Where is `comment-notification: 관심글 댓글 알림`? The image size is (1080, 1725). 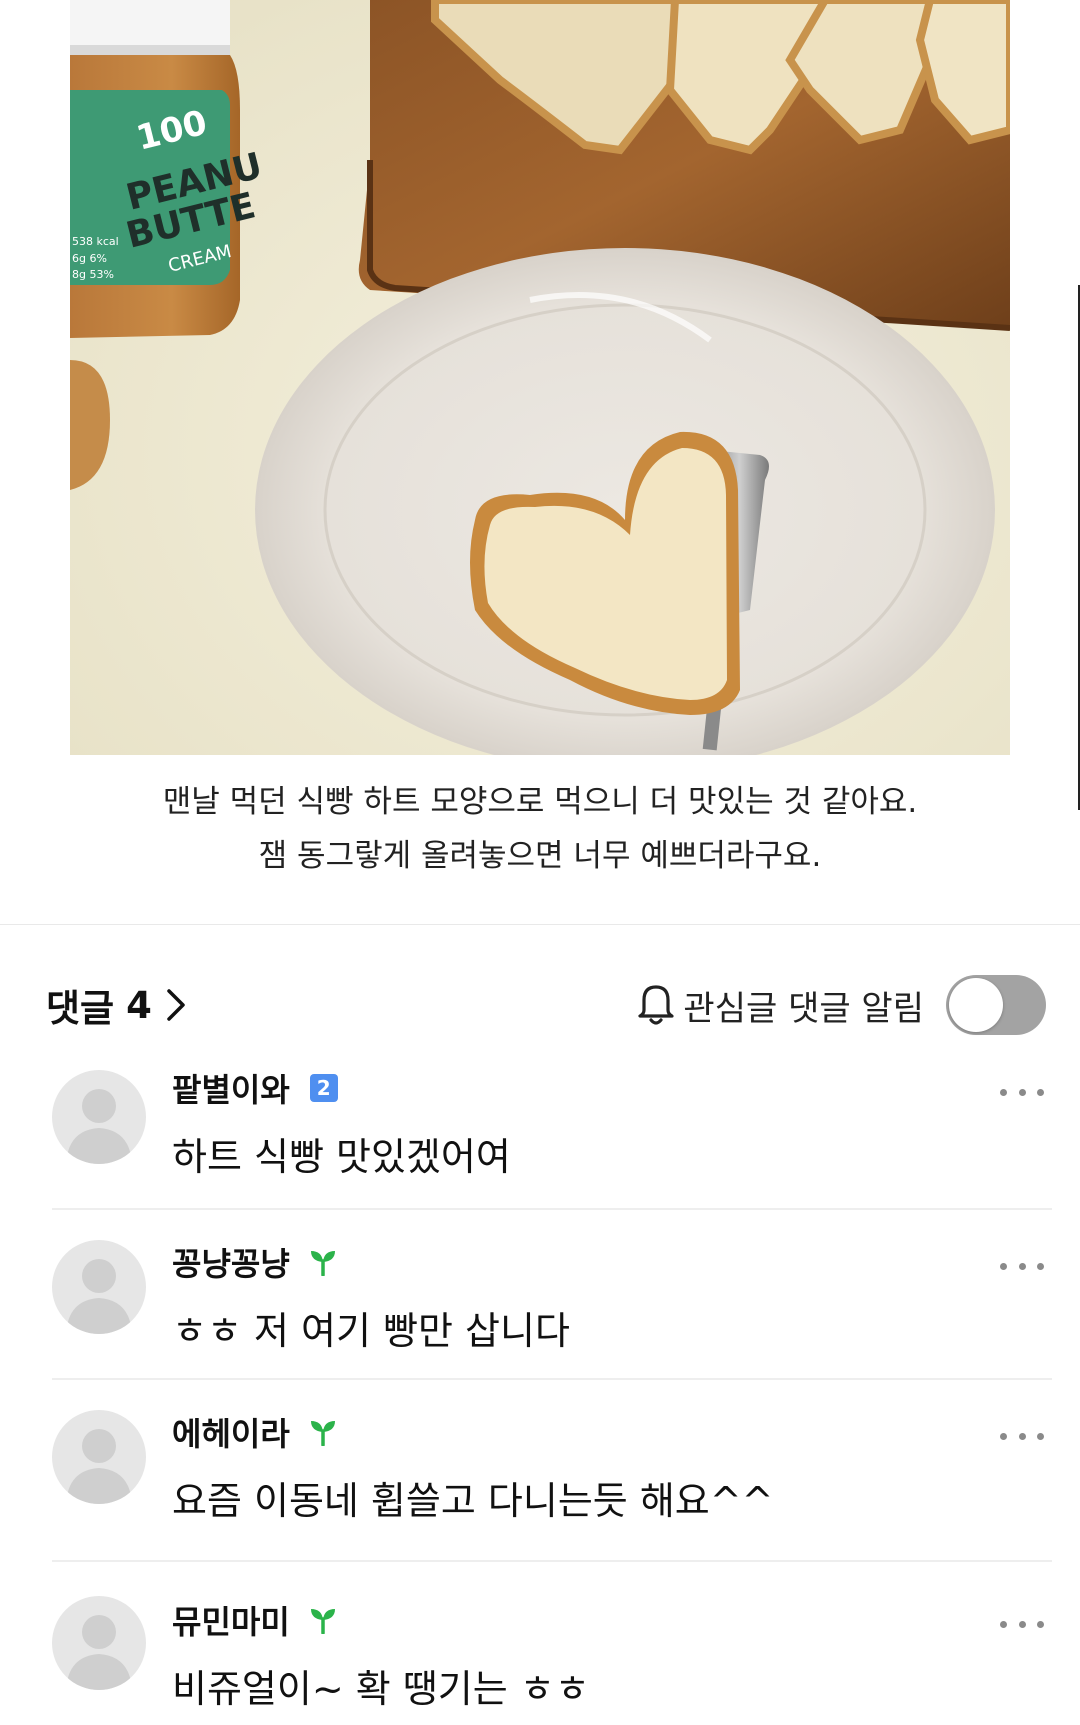
comment-notification: 관심글 댓글 알림 is located at coordinates (840, 1005).